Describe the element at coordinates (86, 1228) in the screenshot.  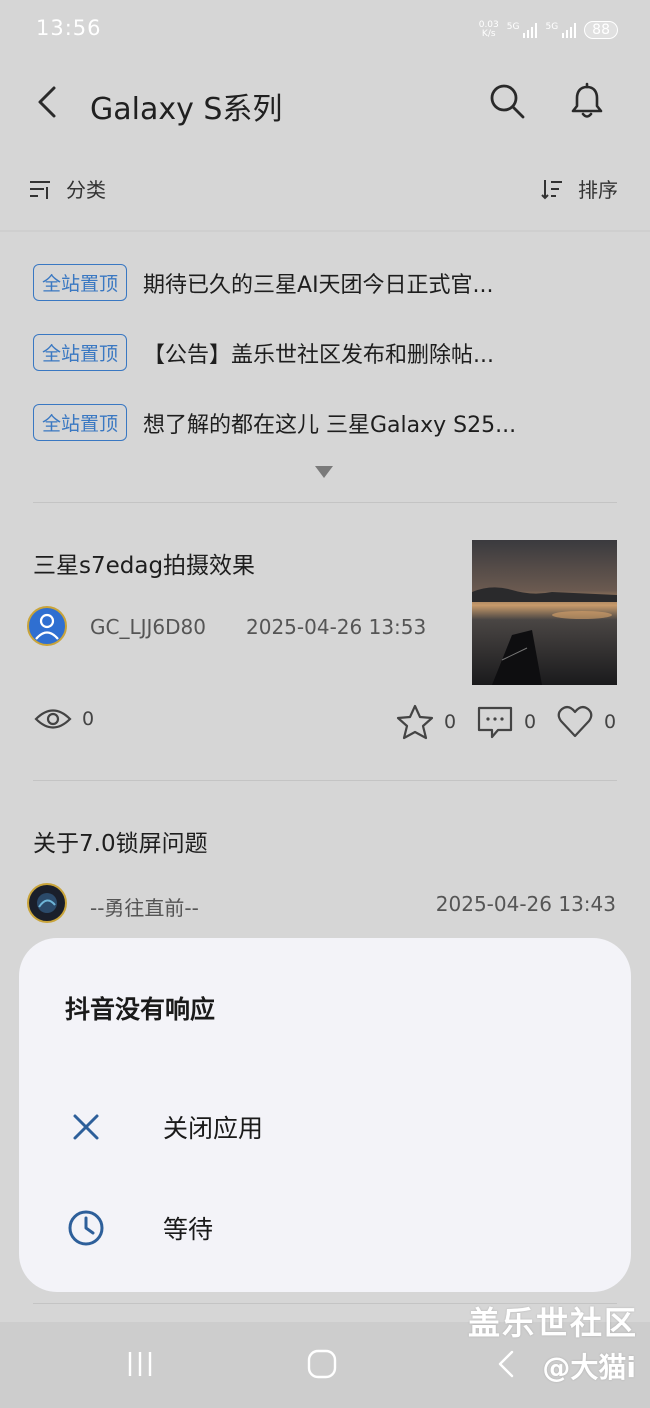
I see `clock-icon` at that location.